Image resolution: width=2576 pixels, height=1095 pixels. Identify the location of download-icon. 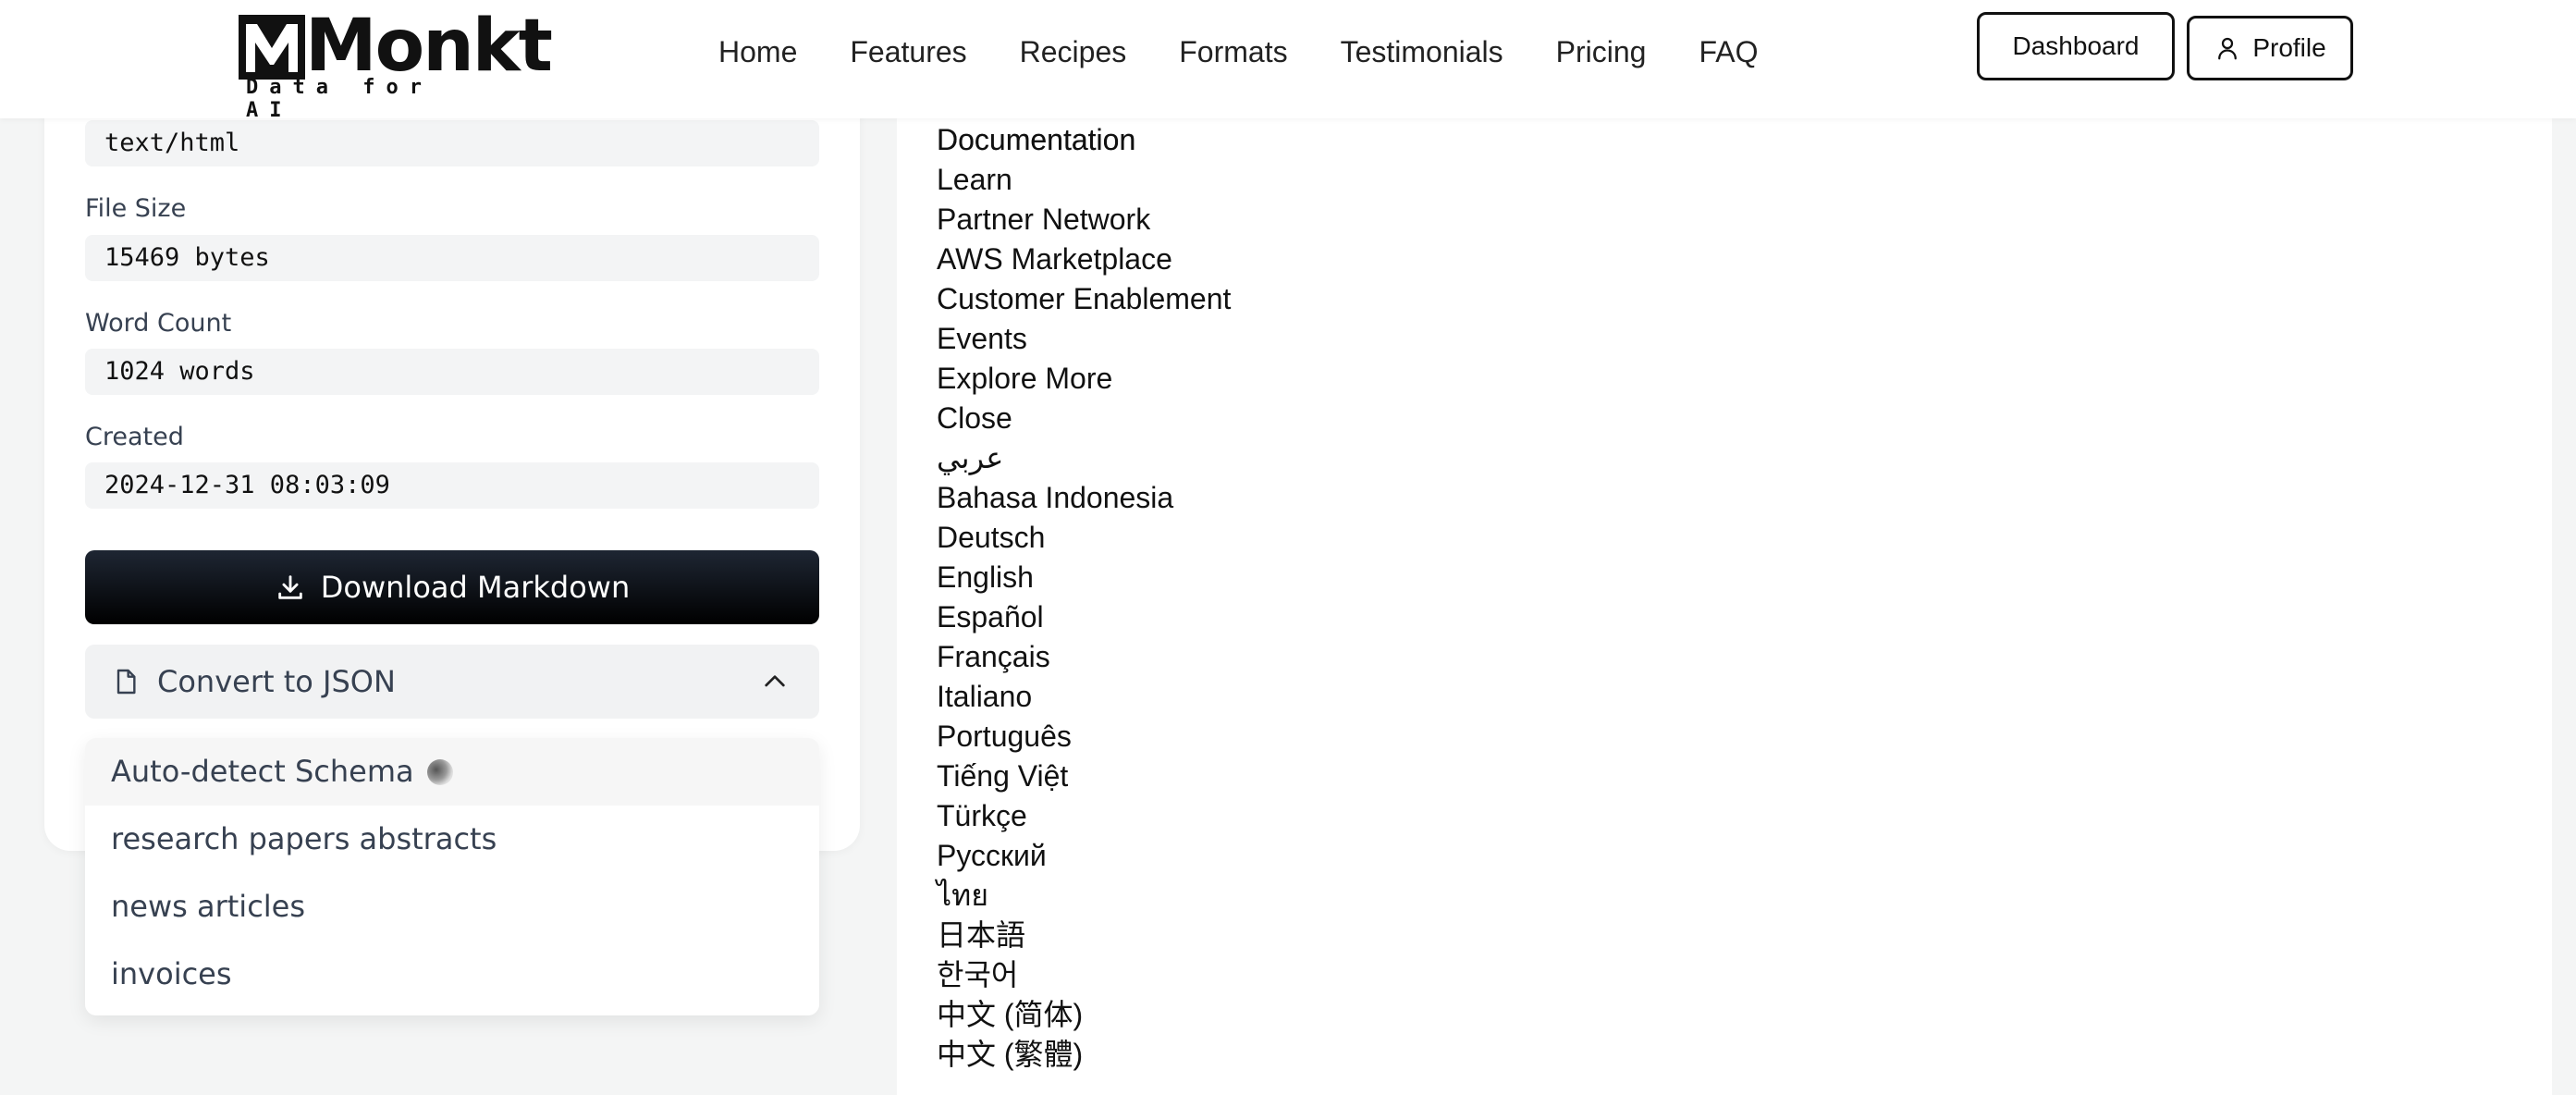
(290, 587).